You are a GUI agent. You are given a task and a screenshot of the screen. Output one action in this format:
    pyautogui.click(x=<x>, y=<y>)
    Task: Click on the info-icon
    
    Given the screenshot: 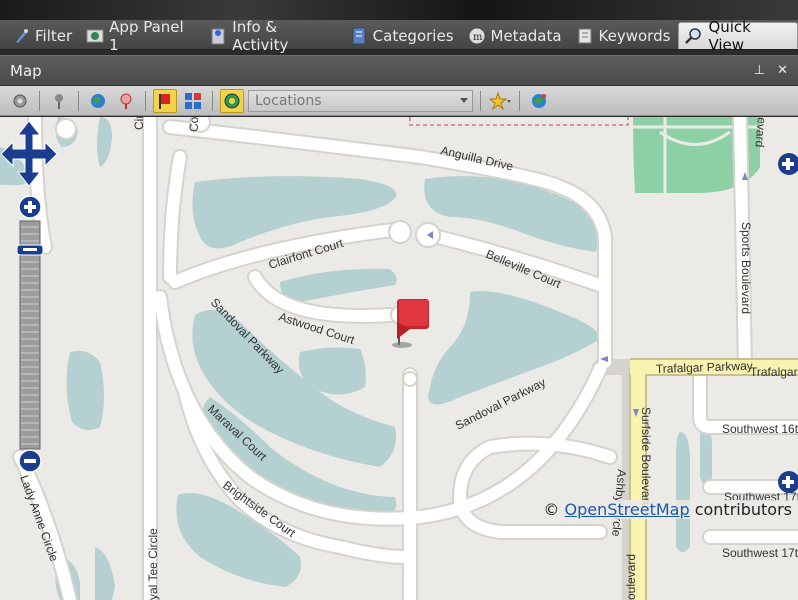 What is the action you would take?
    pyautogui.click(x=219, y=36)
    